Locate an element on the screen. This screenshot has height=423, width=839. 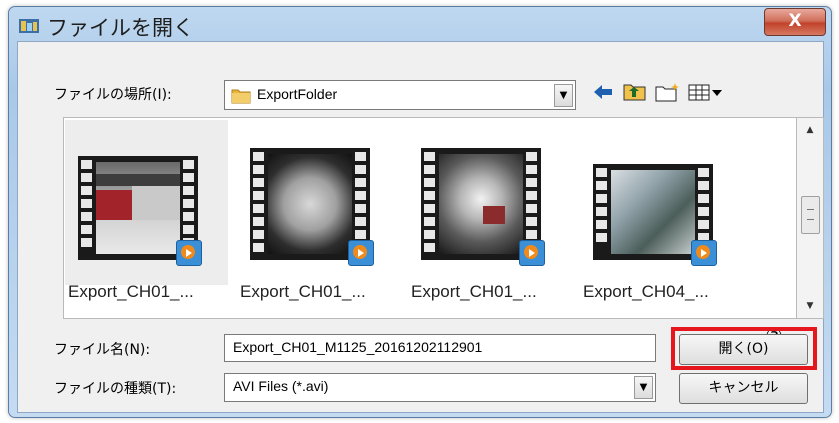
vertical-scrollbar: ▲ ▼ is located at coordinates (810, 218).